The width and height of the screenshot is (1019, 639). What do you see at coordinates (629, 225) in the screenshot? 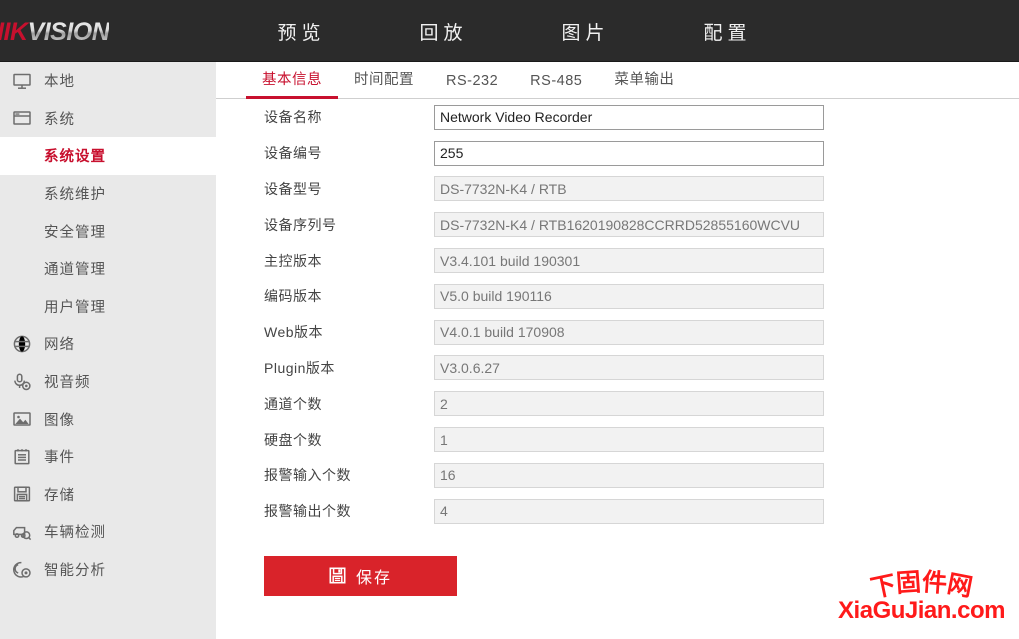
I see `device-serial-number-input` at bounding box center [629, 225].